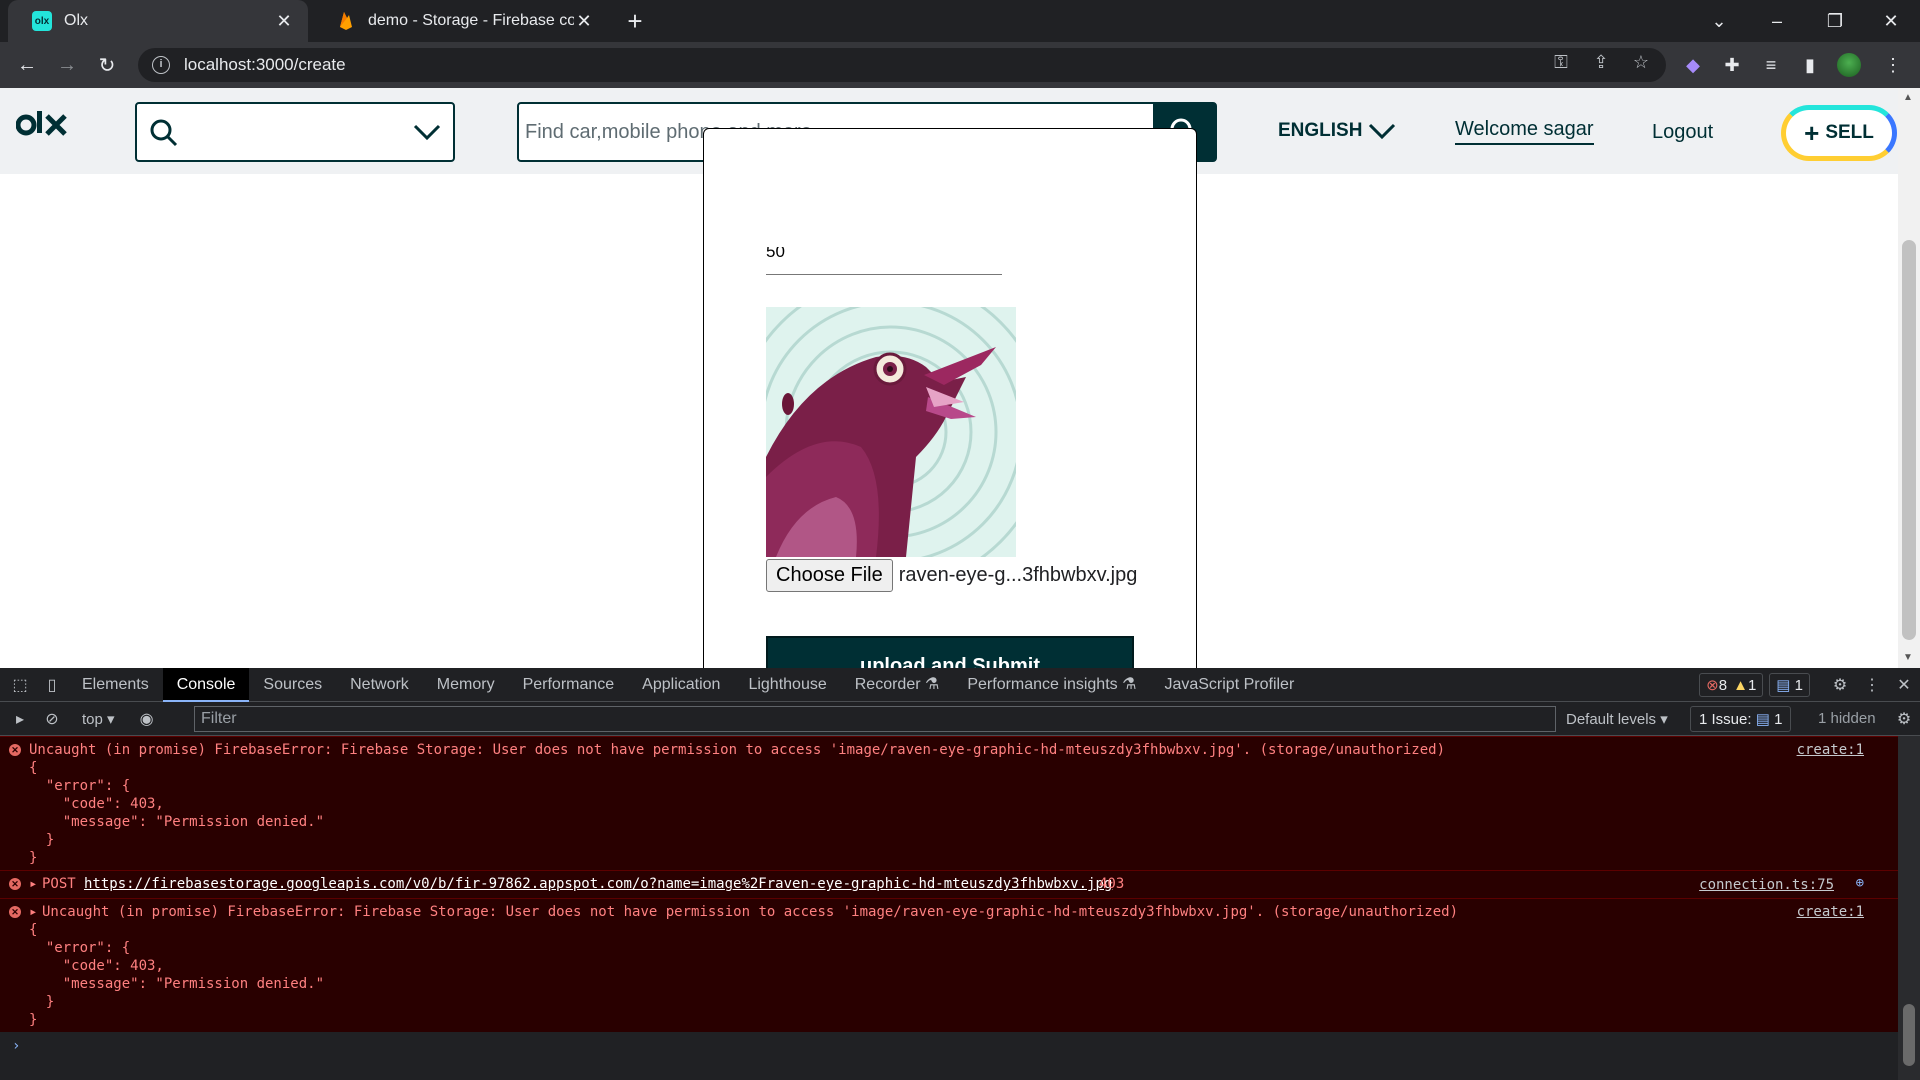  I want to click on location-search, so click(295, 132).